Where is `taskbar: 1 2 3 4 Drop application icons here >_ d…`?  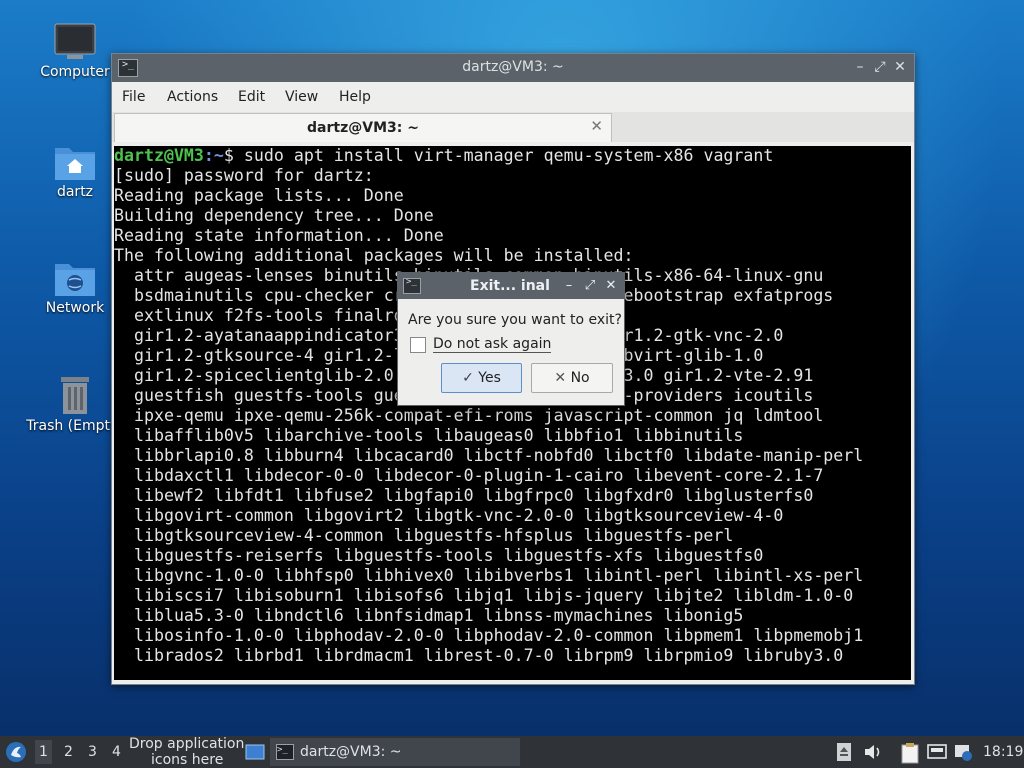
taskbar: 1 2 3 4 Drop application icons here >_ d… is located at coordinates (512, 752).